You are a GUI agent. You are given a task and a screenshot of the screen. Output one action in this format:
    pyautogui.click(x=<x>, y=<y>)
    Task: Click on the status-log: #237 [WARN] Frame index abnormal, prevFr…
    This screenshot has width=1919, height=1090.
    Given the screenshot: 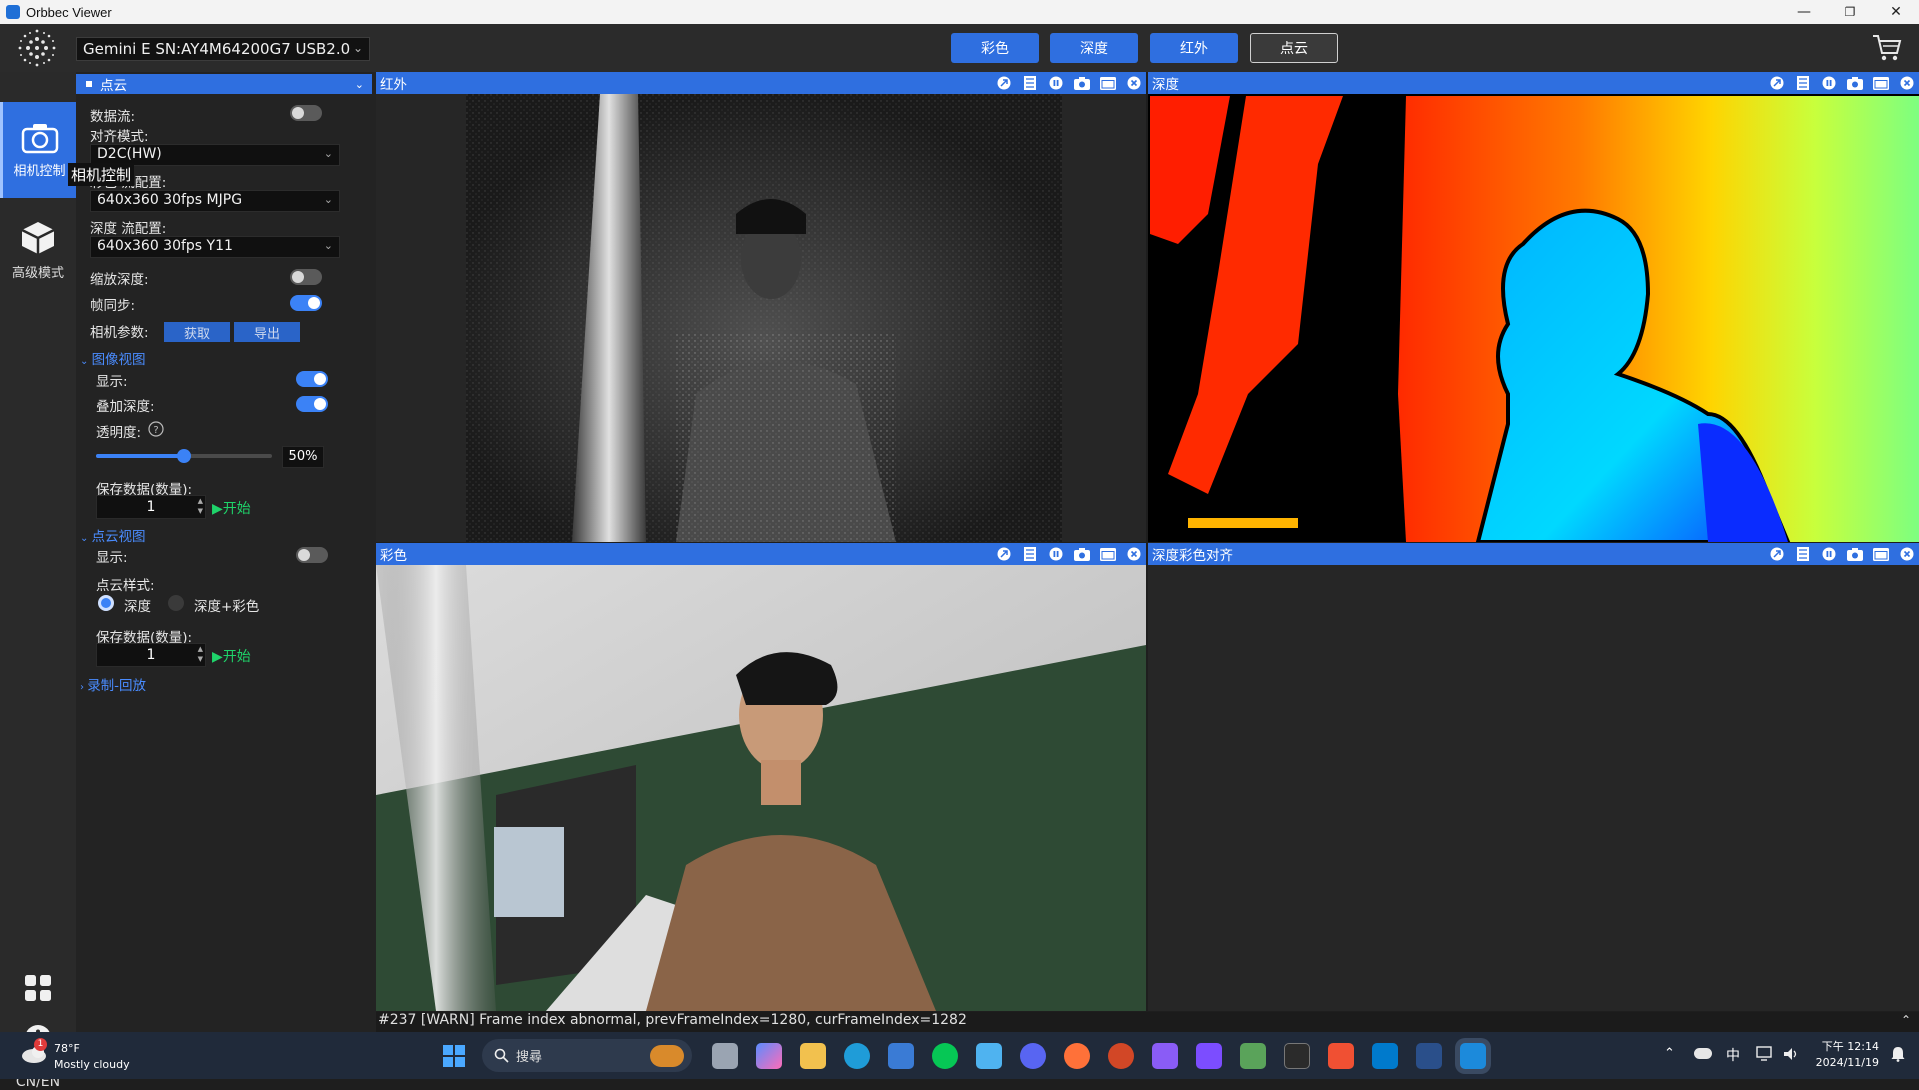 What is the action you would take?
    pyautogui.click(x=1147, y=1022)
    